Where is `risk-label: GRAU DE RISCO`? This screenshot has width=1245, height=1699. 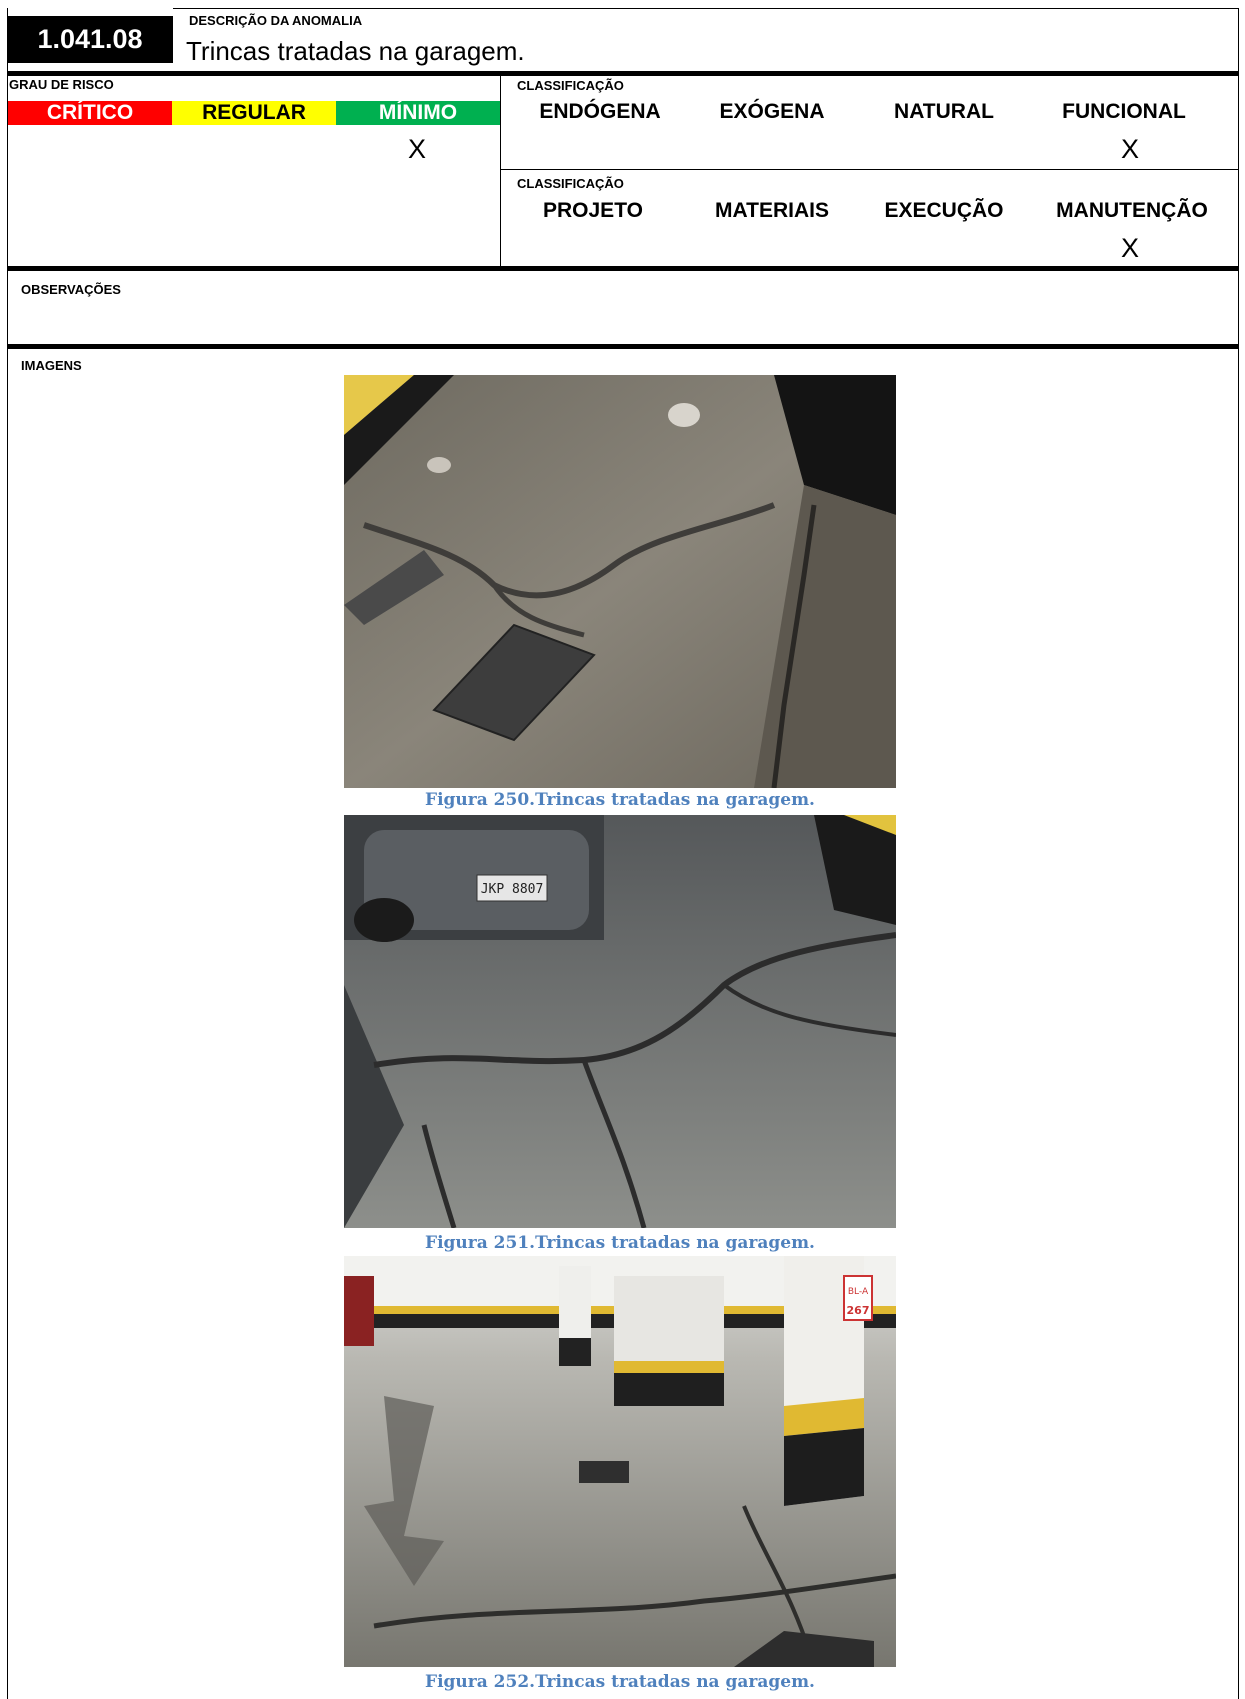 risk-label: GRAU DE RISCO is located at coordinates (61, 84).